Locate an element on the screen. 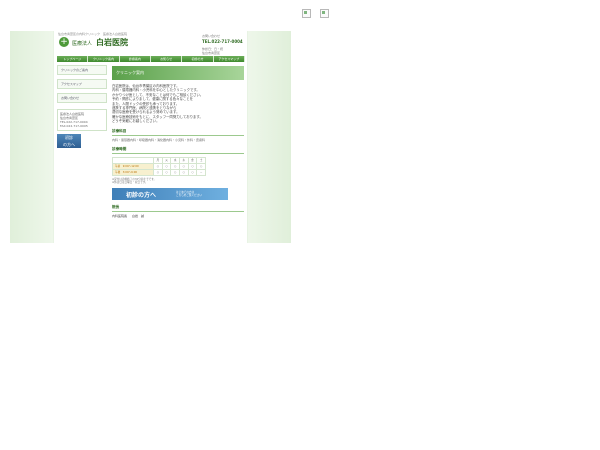 This screenshot has height=450, width=600. first-visit-banner-title: 初診の方へ is located at coordinates (141, 195).